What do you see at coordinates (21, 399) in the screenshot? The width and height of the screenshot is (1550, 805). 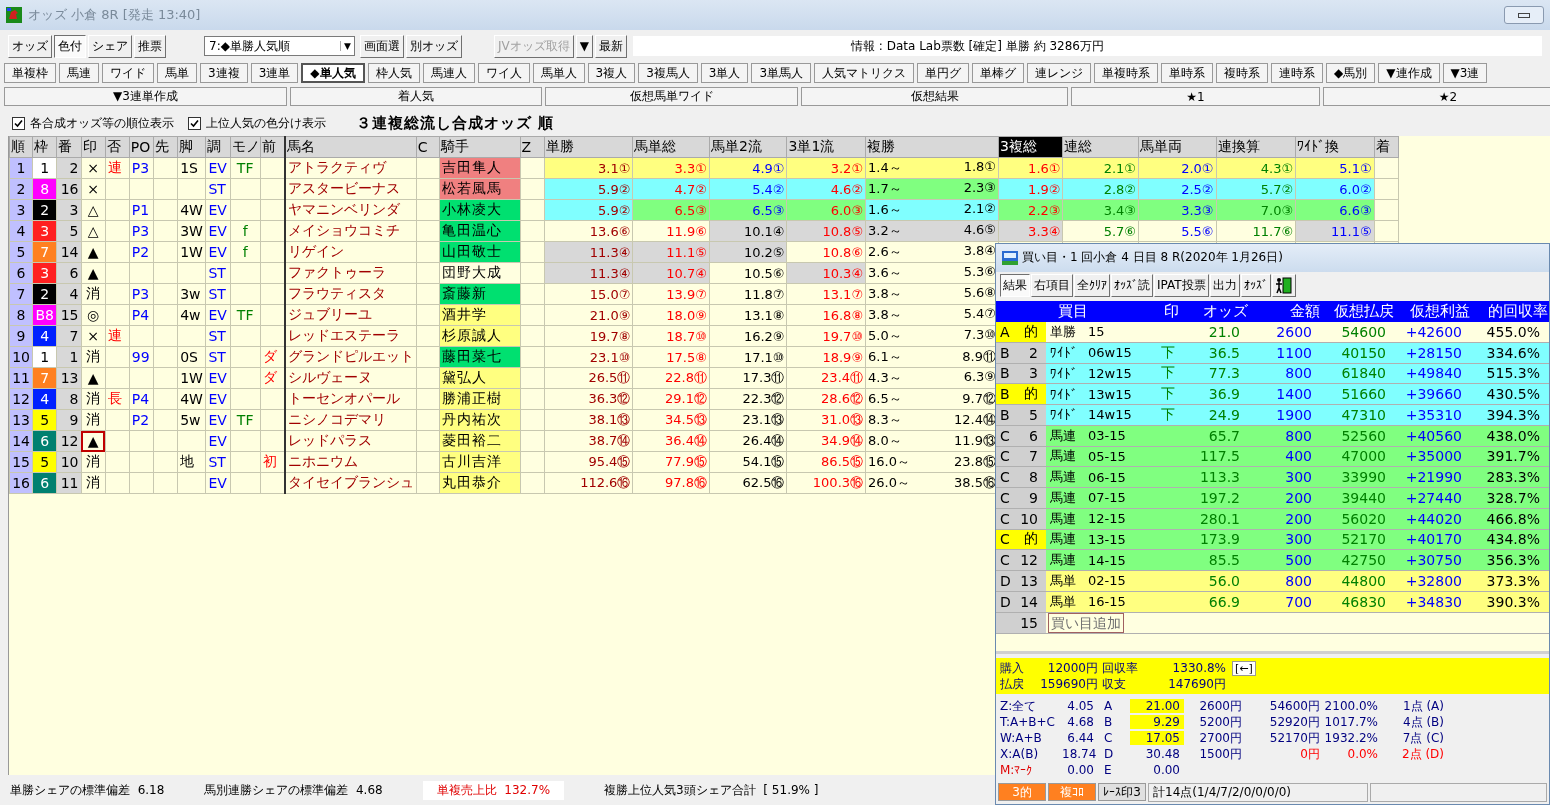 I see `rank-cell: 12` at bounding box center [21, 399].